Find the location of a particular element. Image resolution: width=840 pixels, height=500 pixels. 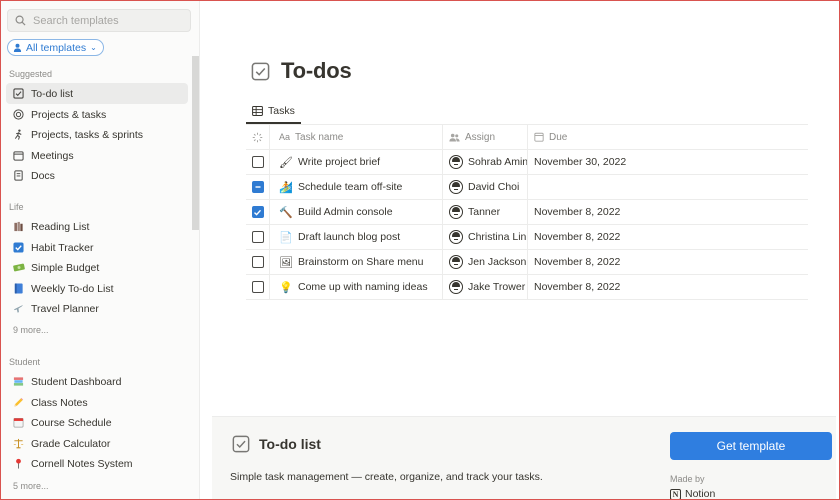

due-cell is located at coordinates (668, 187).